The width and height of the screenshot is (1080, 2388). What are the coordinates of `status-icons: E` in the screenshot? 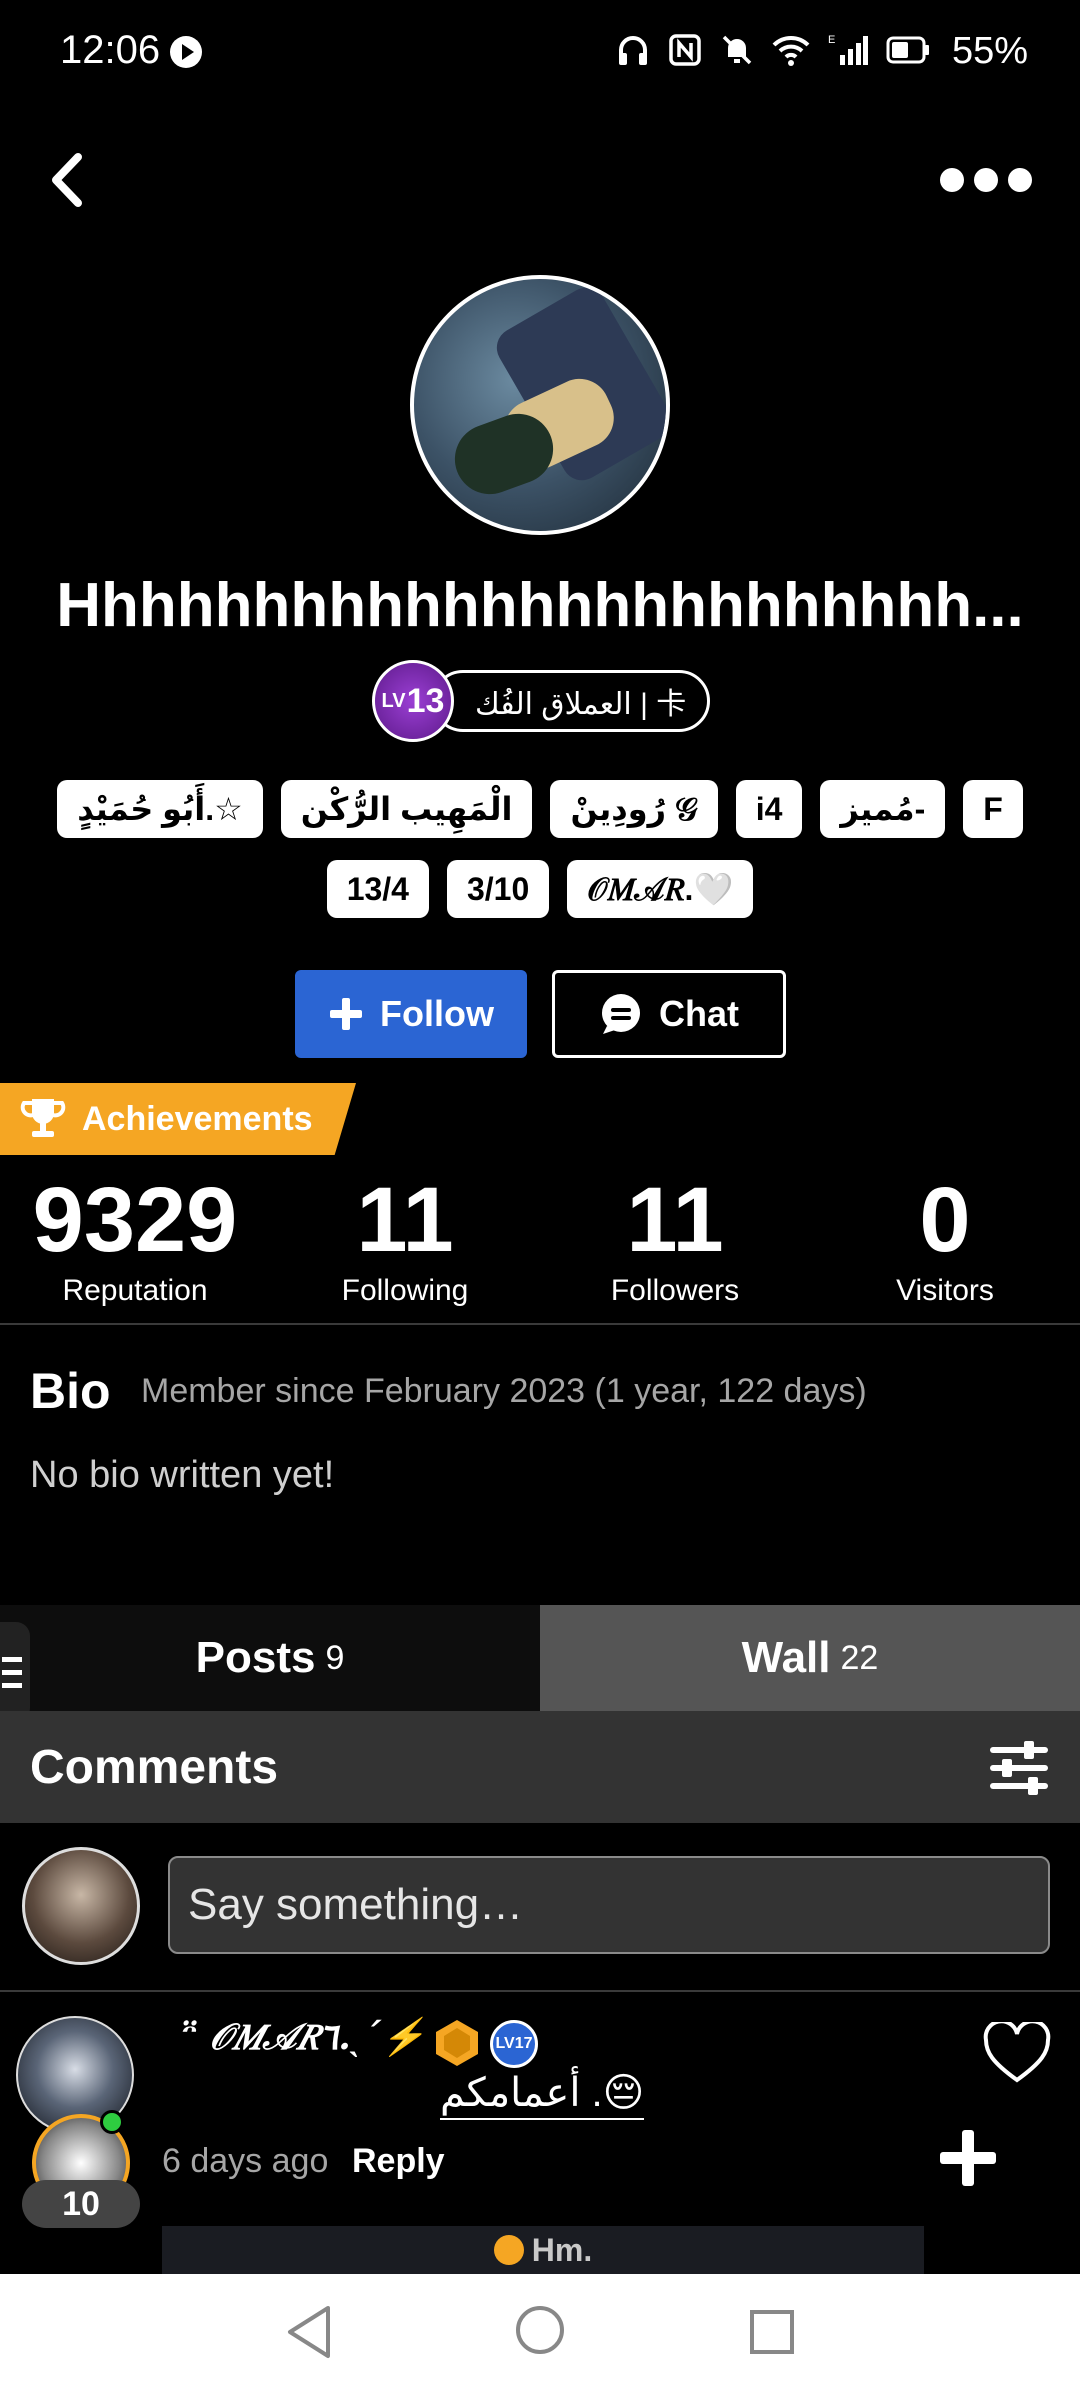 It's located at (773, 50).